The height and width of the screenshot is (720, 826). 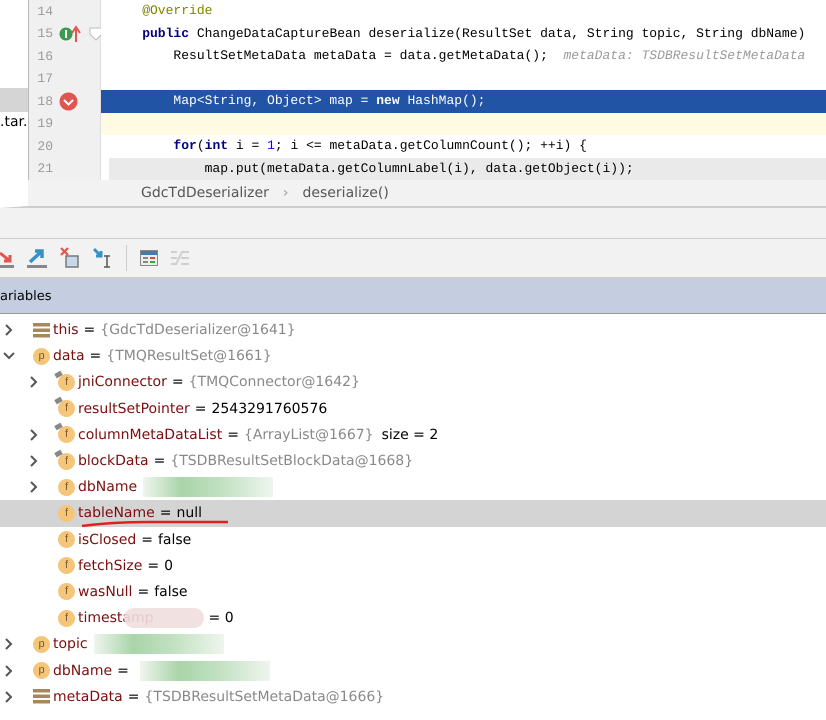 I want to click on breadcrumb: GdcTdDeserializer, so click(x=205, y=193).